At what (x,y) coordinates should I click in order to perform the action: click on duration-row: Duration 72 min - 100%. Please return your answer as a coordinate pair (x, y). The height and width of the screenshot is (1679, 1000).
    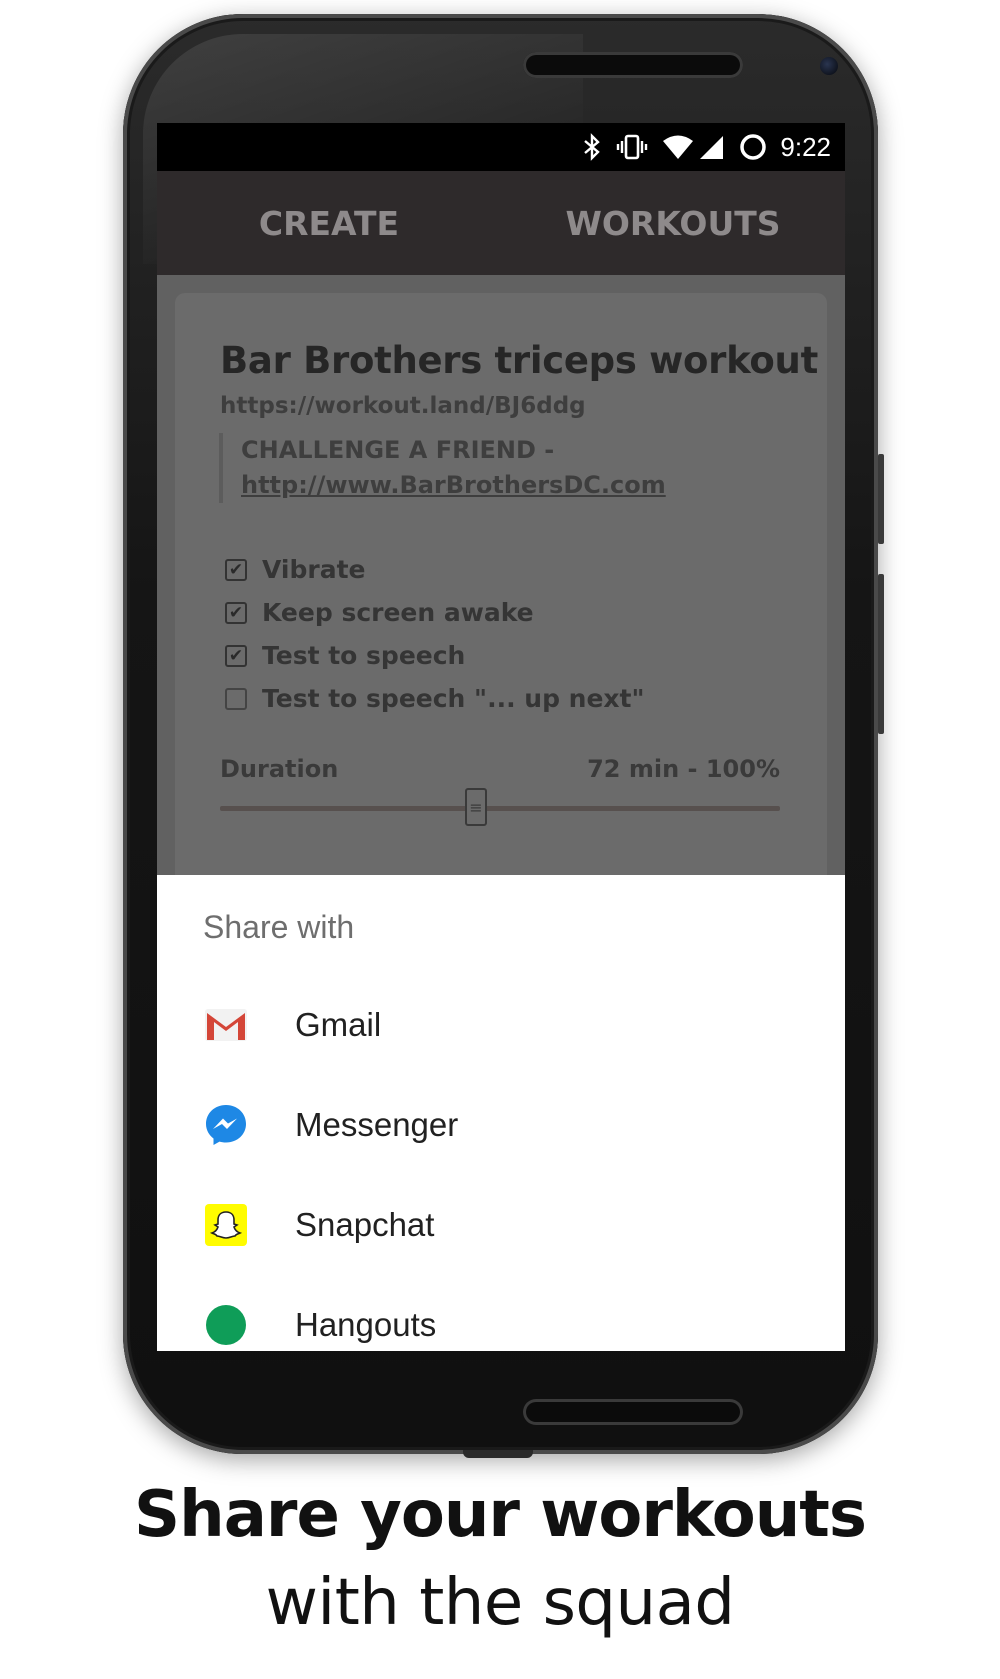
    Looking at the image, I should click on (500, 769).